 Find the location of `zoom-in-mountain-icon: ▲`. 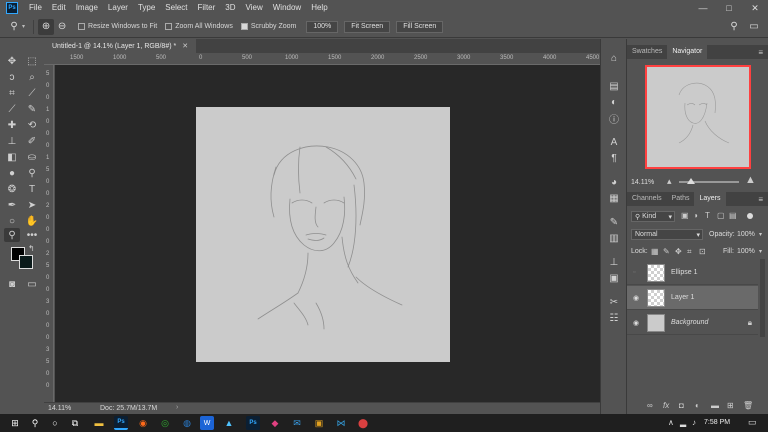

zoom-in-mountain-icon: ▲ is located at coordinates (750, 180).